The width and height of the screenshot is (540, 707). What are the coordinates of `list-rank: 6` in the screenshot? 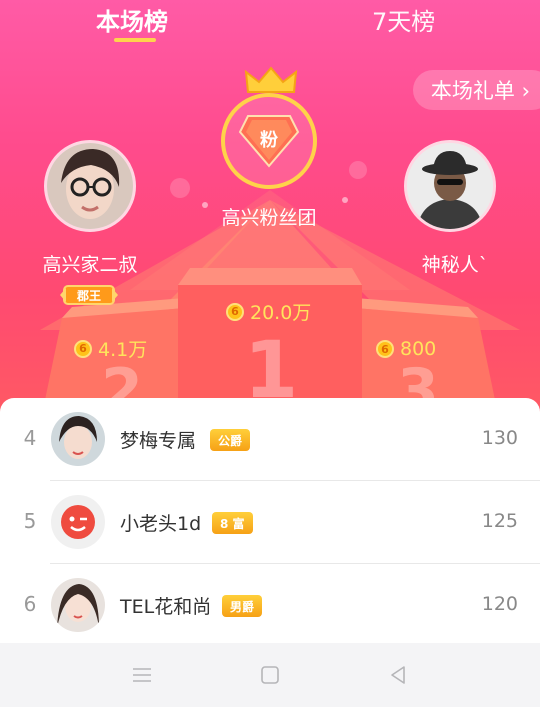 It's located at (30, 604).